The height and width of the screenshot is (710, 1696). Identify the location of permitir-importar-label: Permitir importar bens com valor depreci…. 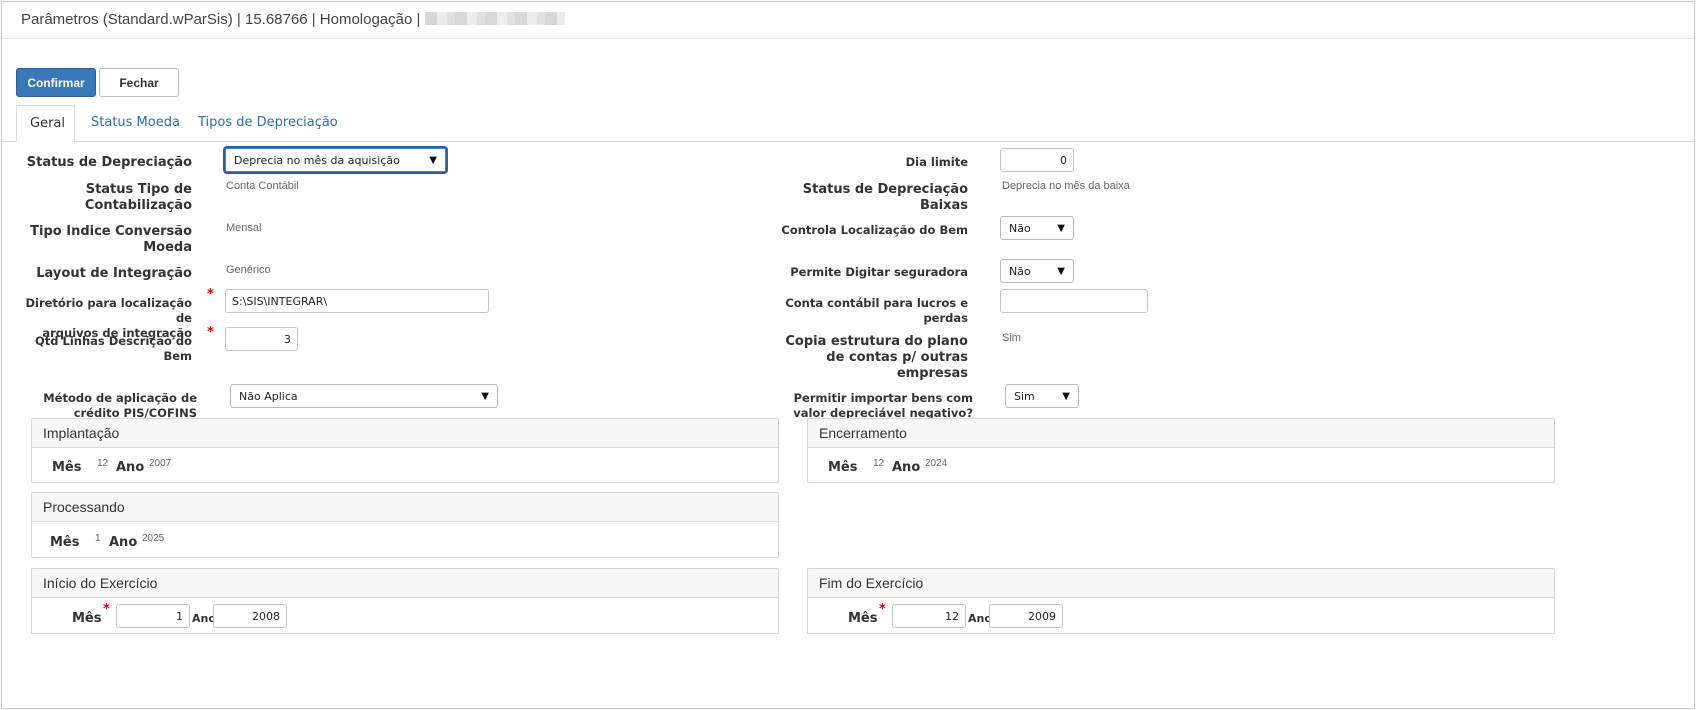
(883, 405).